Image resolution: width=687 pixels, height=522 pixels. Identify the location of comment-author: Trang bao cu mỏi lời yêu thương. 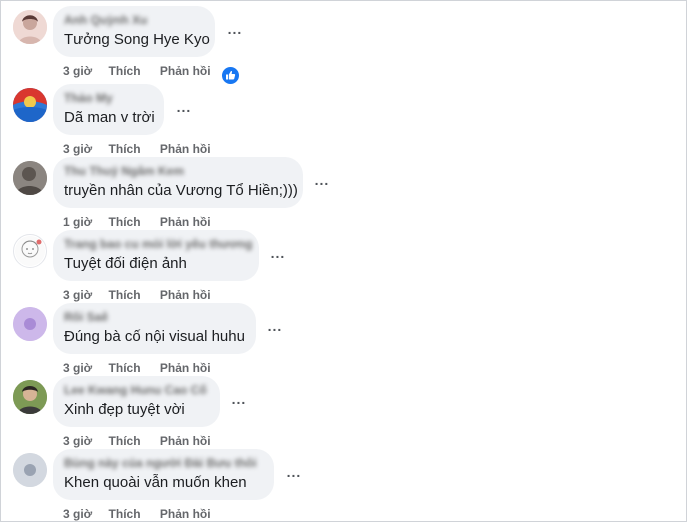
(158, 244).